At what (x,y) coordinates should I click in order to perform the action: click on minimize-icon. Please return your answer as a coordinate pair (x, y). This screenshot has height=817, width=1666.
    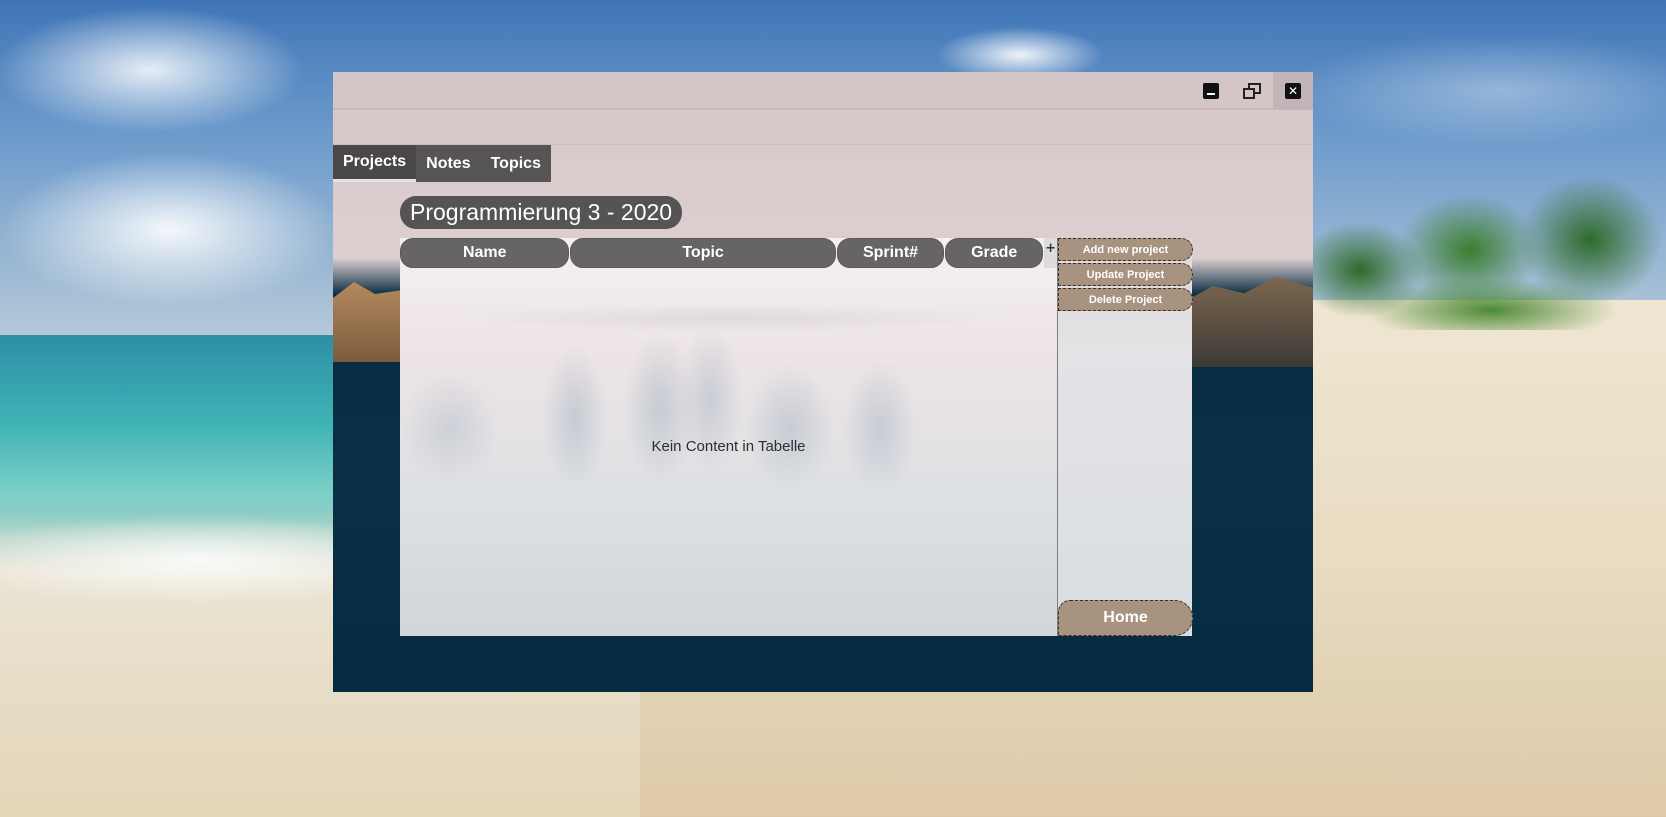
    Looking at the image, I should click on (1211, 91).